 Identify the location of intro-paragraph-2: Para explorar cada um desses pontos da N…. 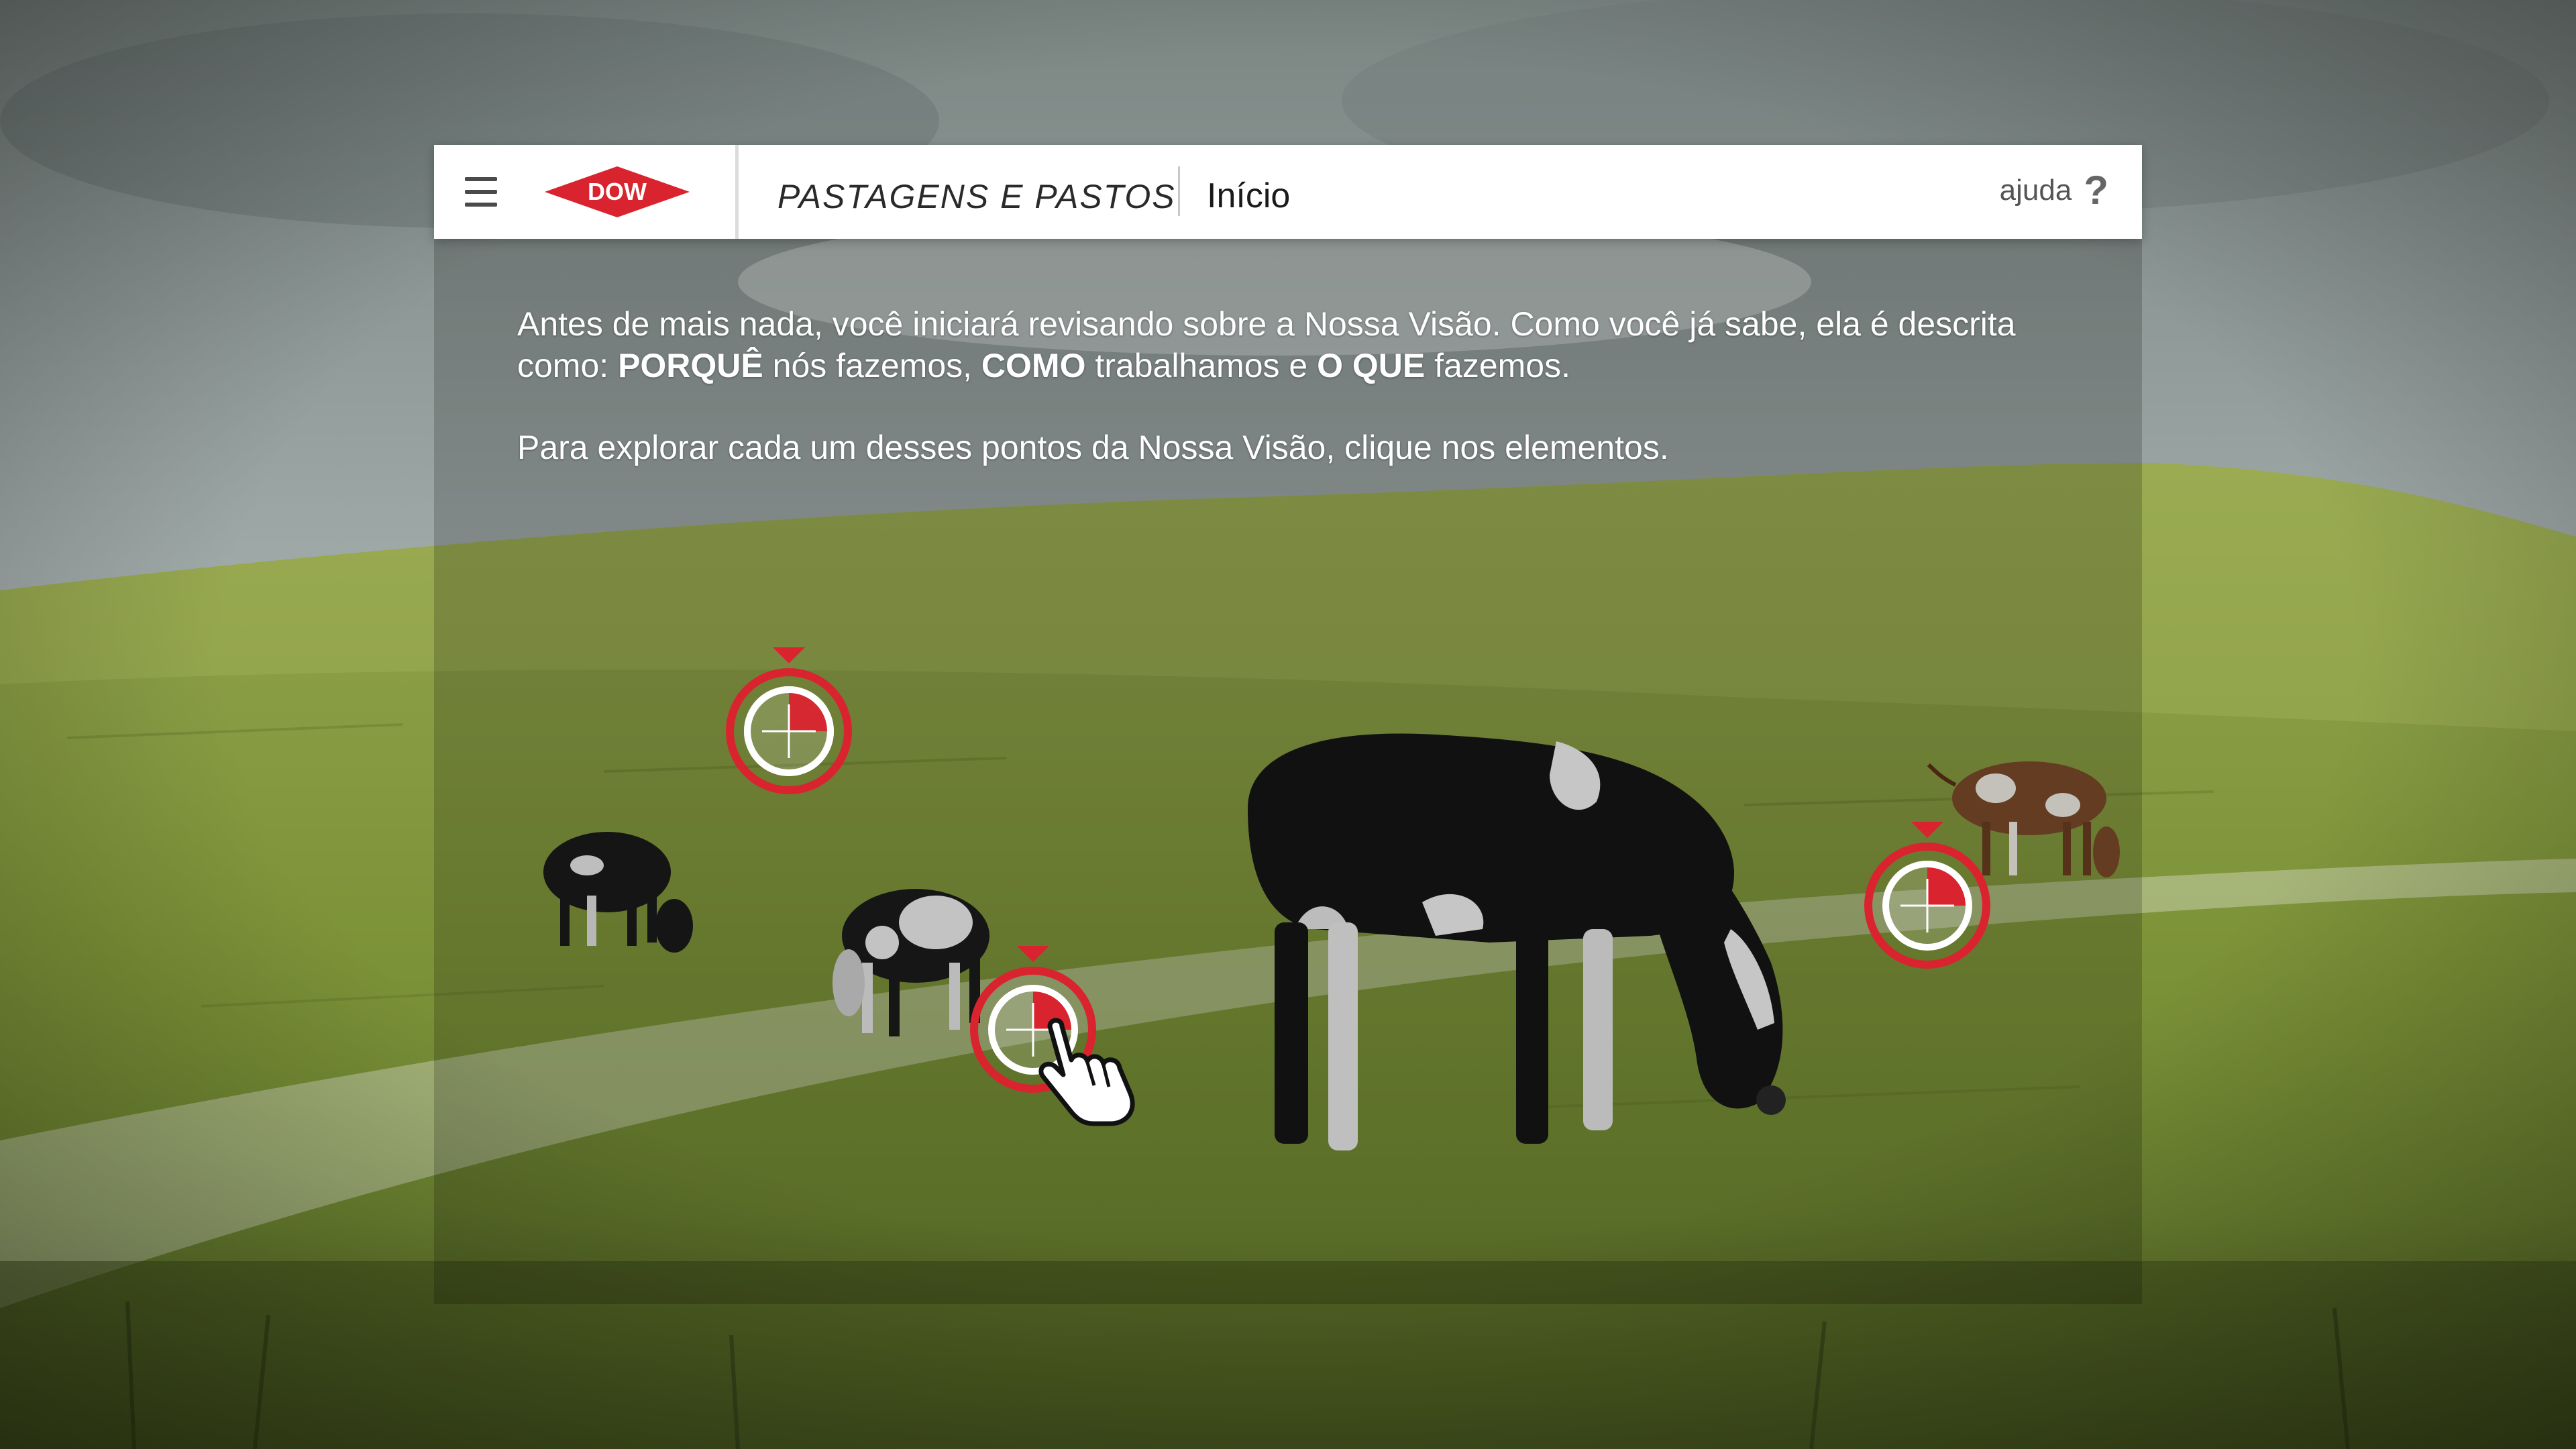
(1093, 447).